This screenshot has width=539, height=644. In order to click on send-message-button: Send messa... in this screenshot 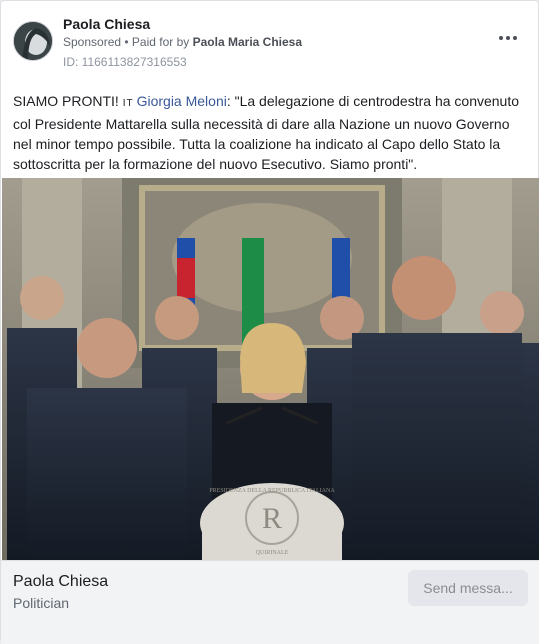, I will do `click(468, 588)`.